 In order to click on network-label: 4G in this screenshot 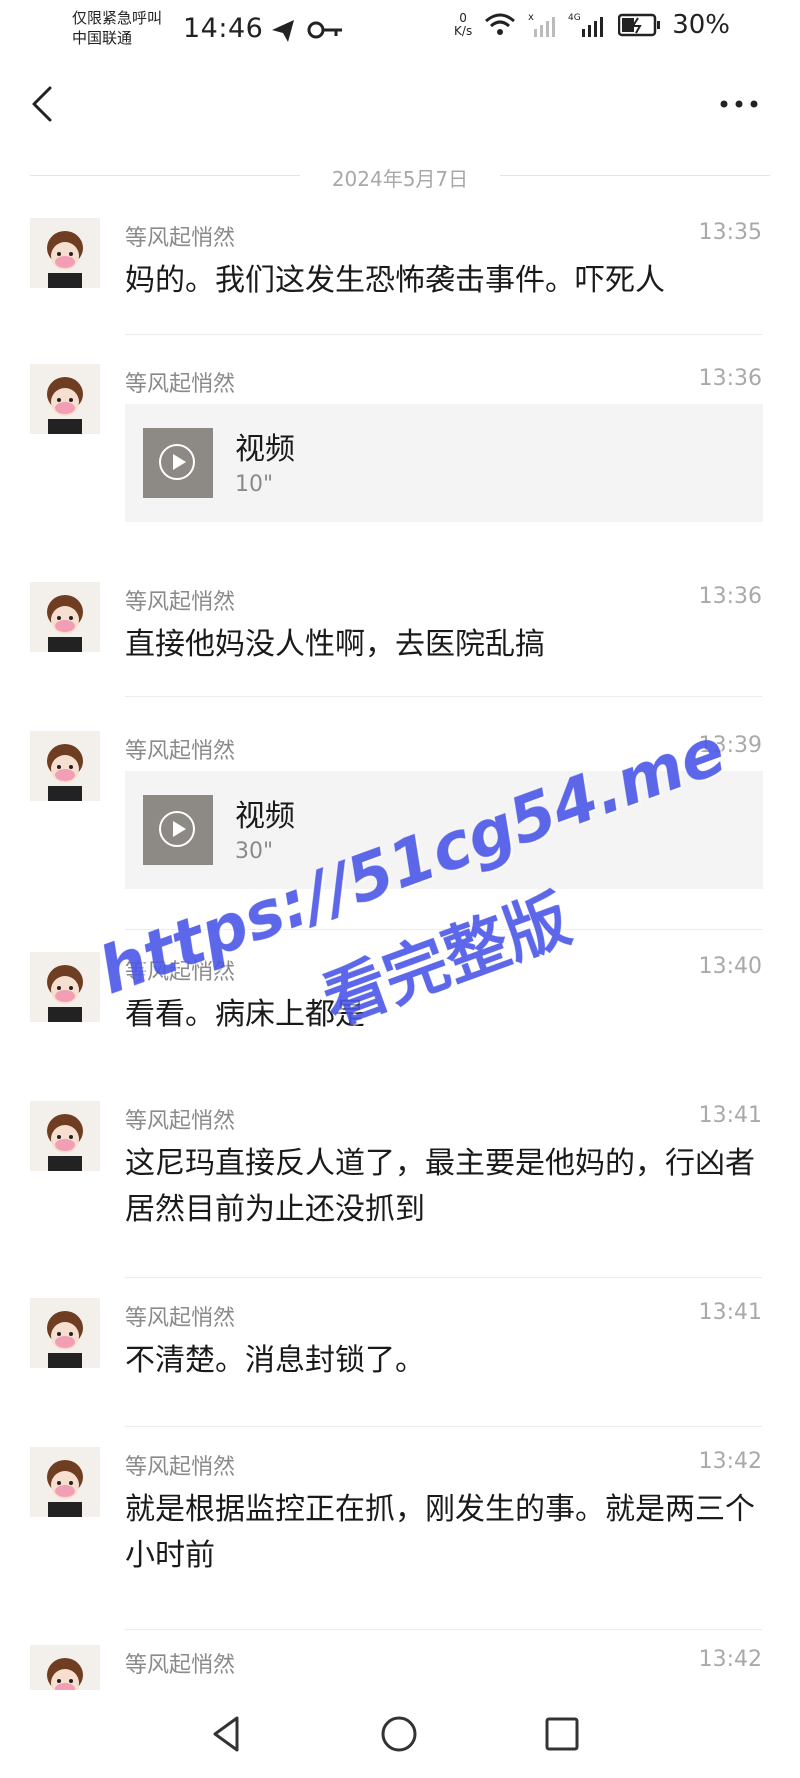, I will do `click(574, 18)`.